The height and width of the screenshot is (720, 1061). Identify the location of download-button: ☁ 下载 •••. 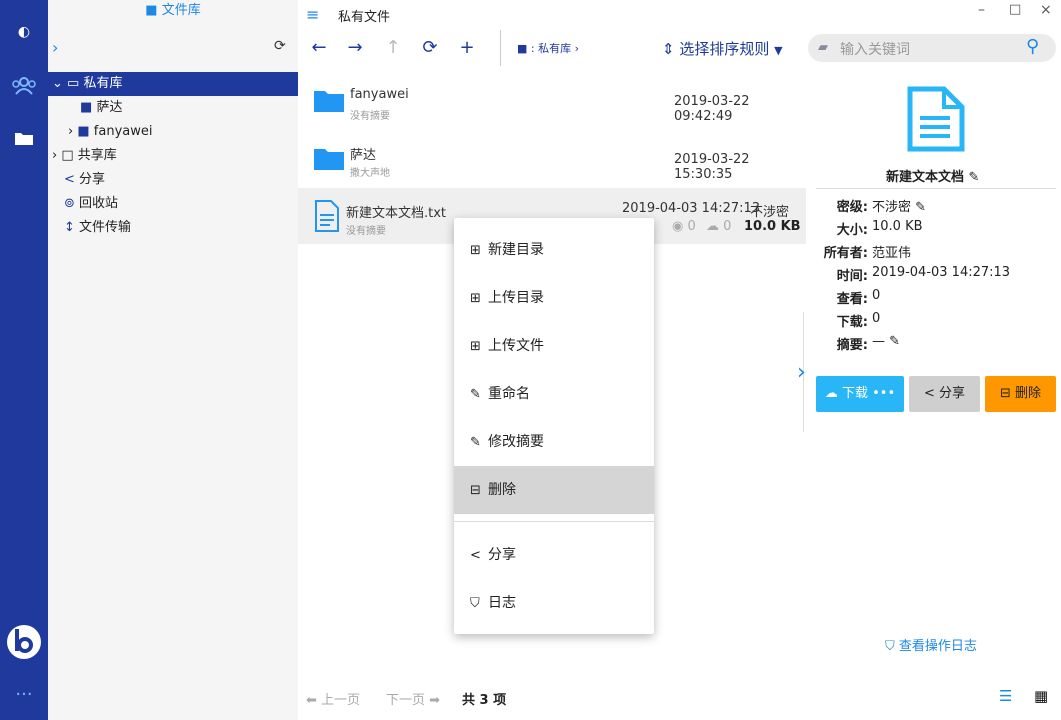
(860, 394).